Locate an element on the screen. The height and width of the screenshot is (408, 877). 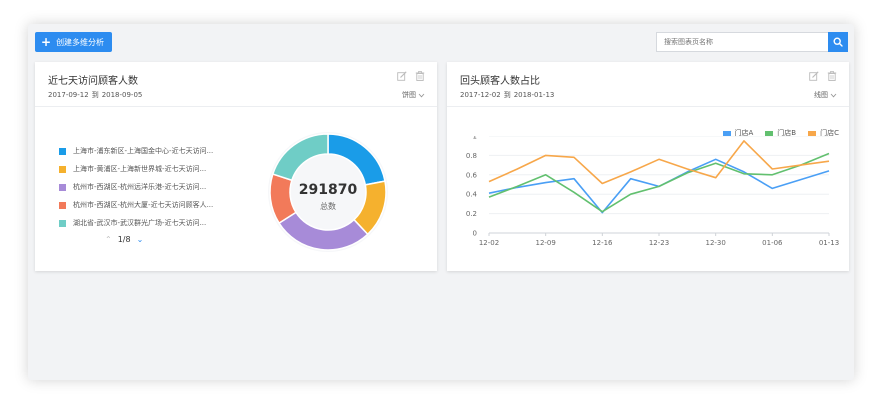
date-to: 2018-09-05 is located at coordinates (122, 95).